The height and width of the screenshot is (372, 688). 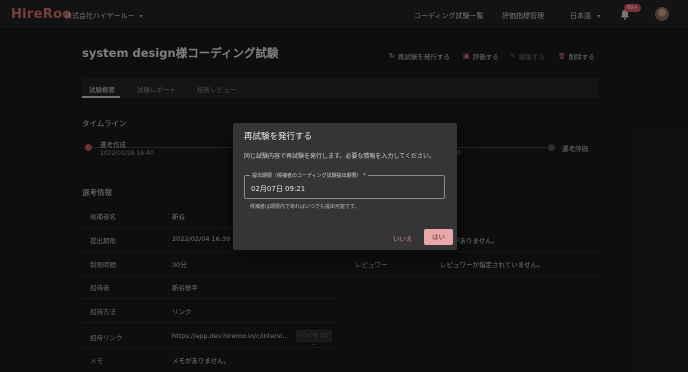 What do you see at coordinates (438, 237) in the screenshot?
I see `confirm-button: はい` at bounding box center [438, 237].